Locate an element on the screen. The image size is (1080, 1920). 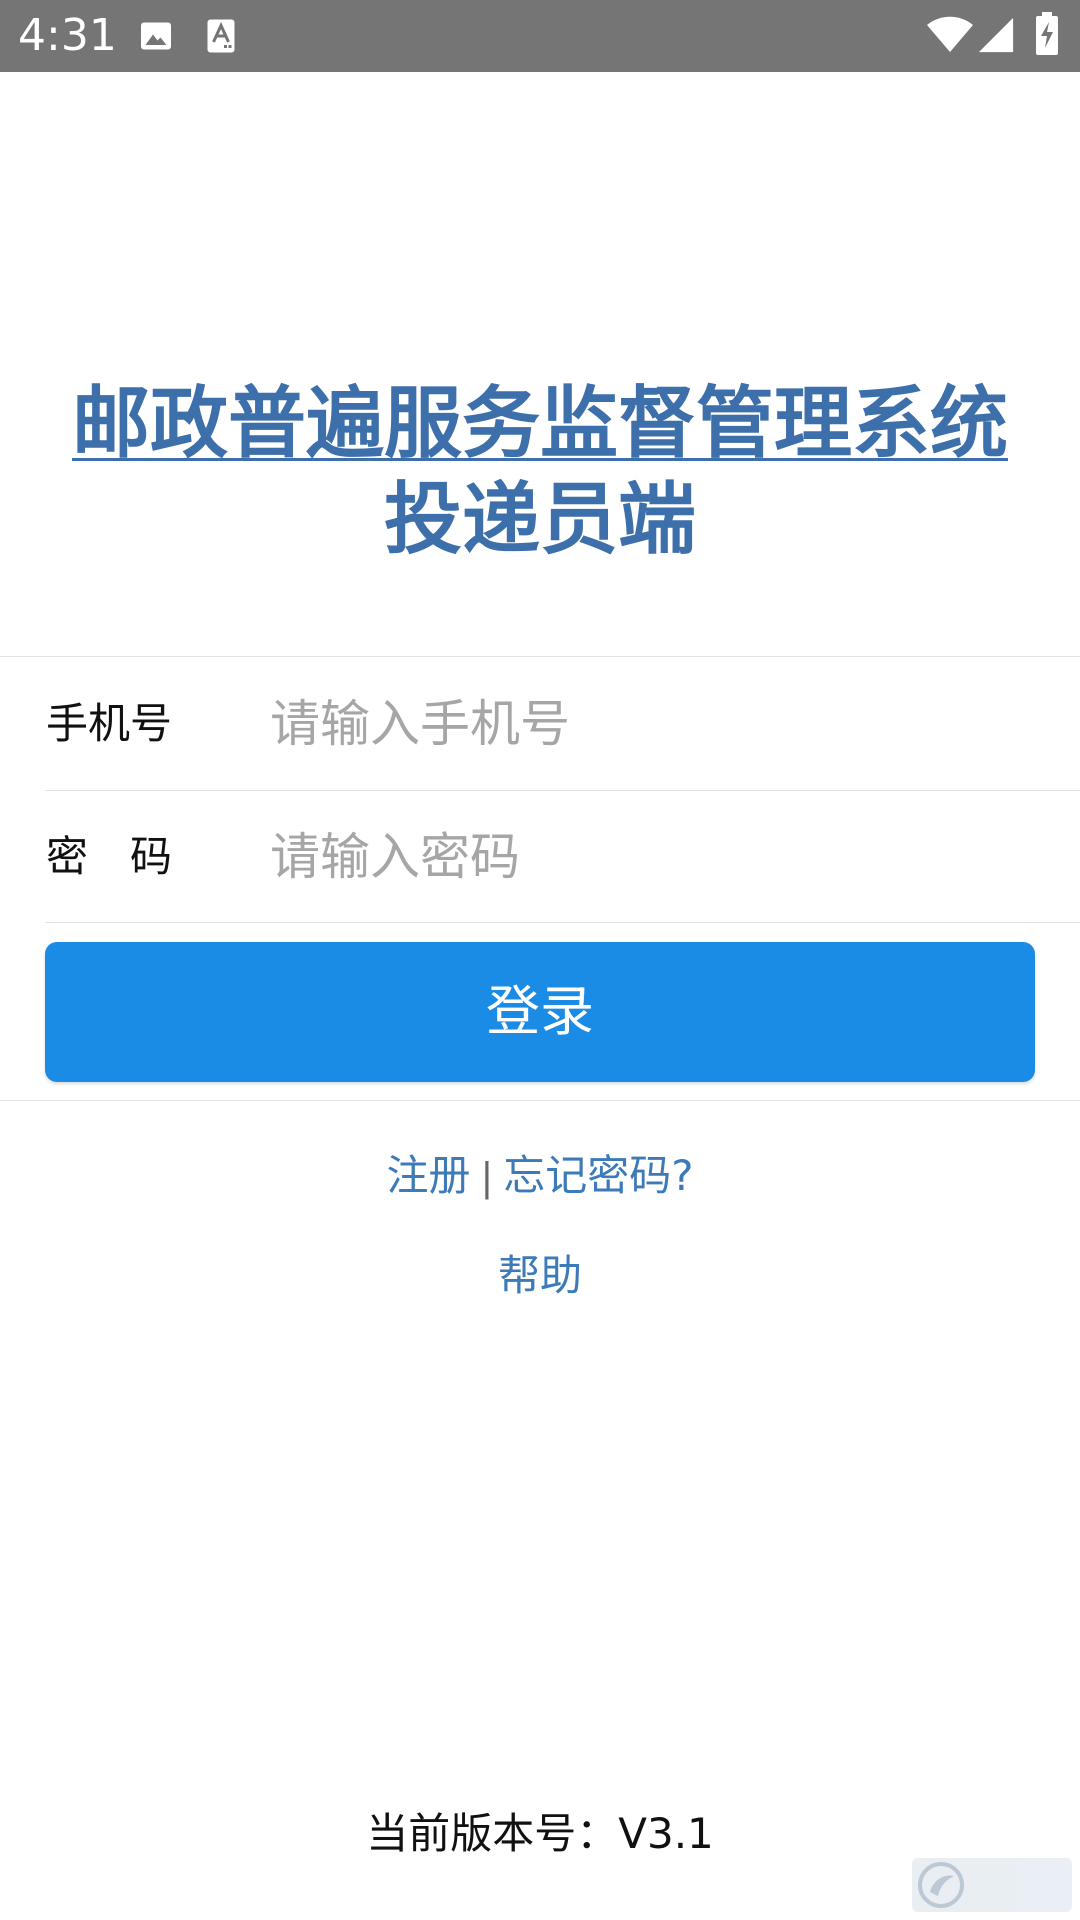
help-link: 帮助 is located at coordinates (540, 1276).